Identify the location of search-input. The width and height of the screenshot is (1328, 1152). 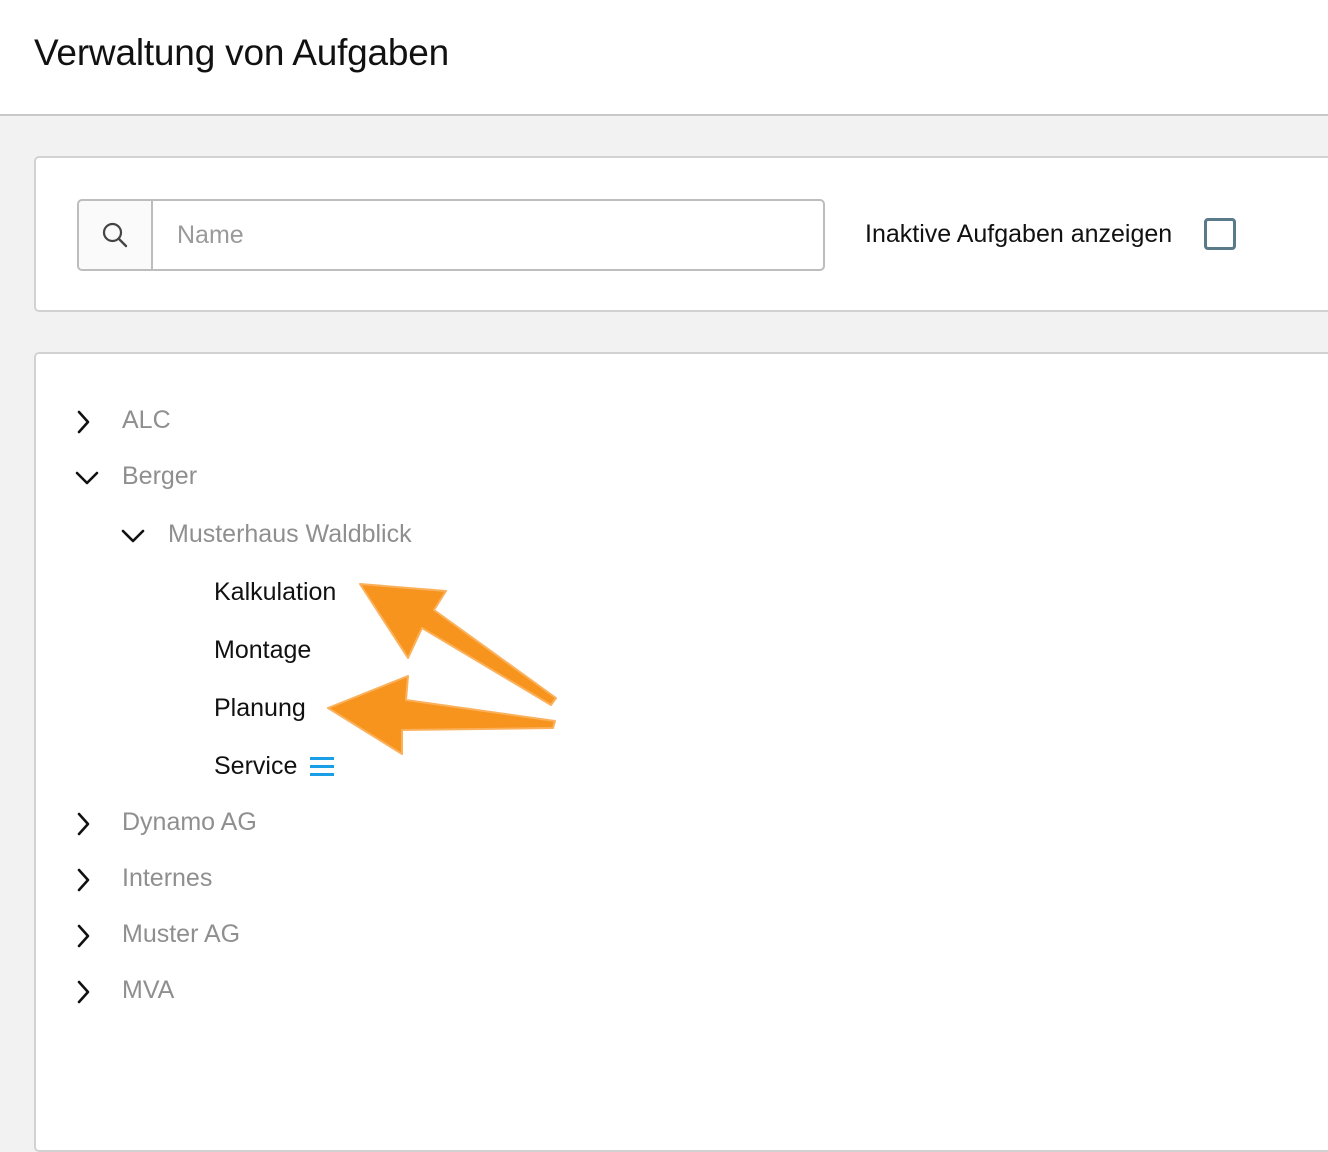
(487, 235).